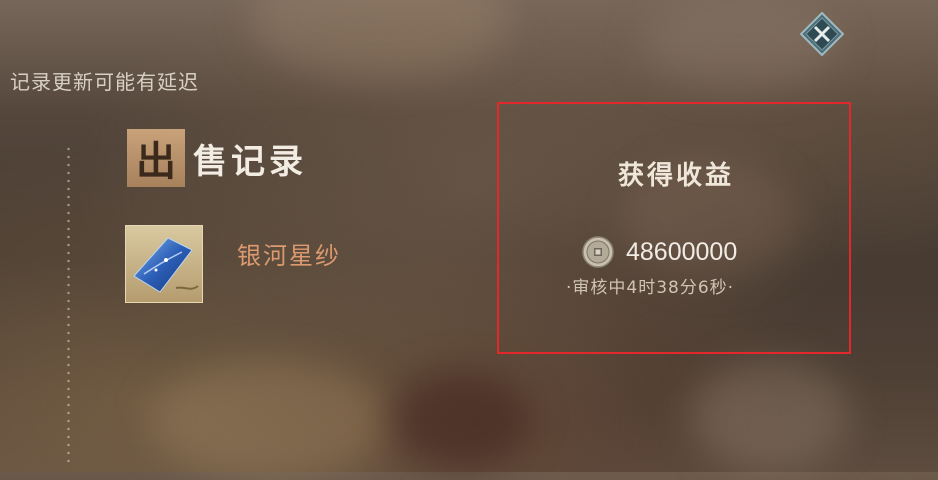  I want to click on delay-notice: 记录更新可能有延迟, so click(104, 82).